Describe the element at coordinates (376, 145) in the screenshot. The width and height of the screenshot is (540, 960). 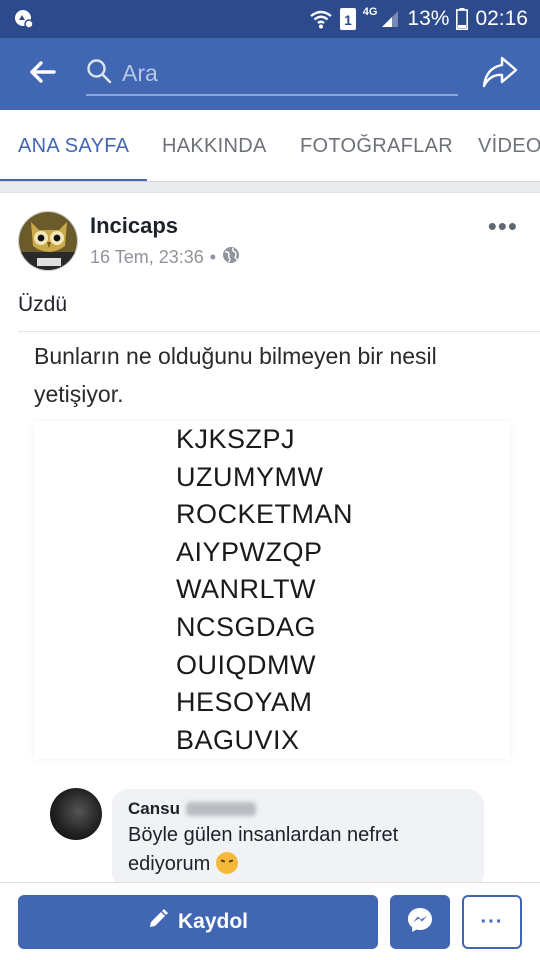
I see `tab-fotograflar: FOTOĞRAFLAR` at that location.